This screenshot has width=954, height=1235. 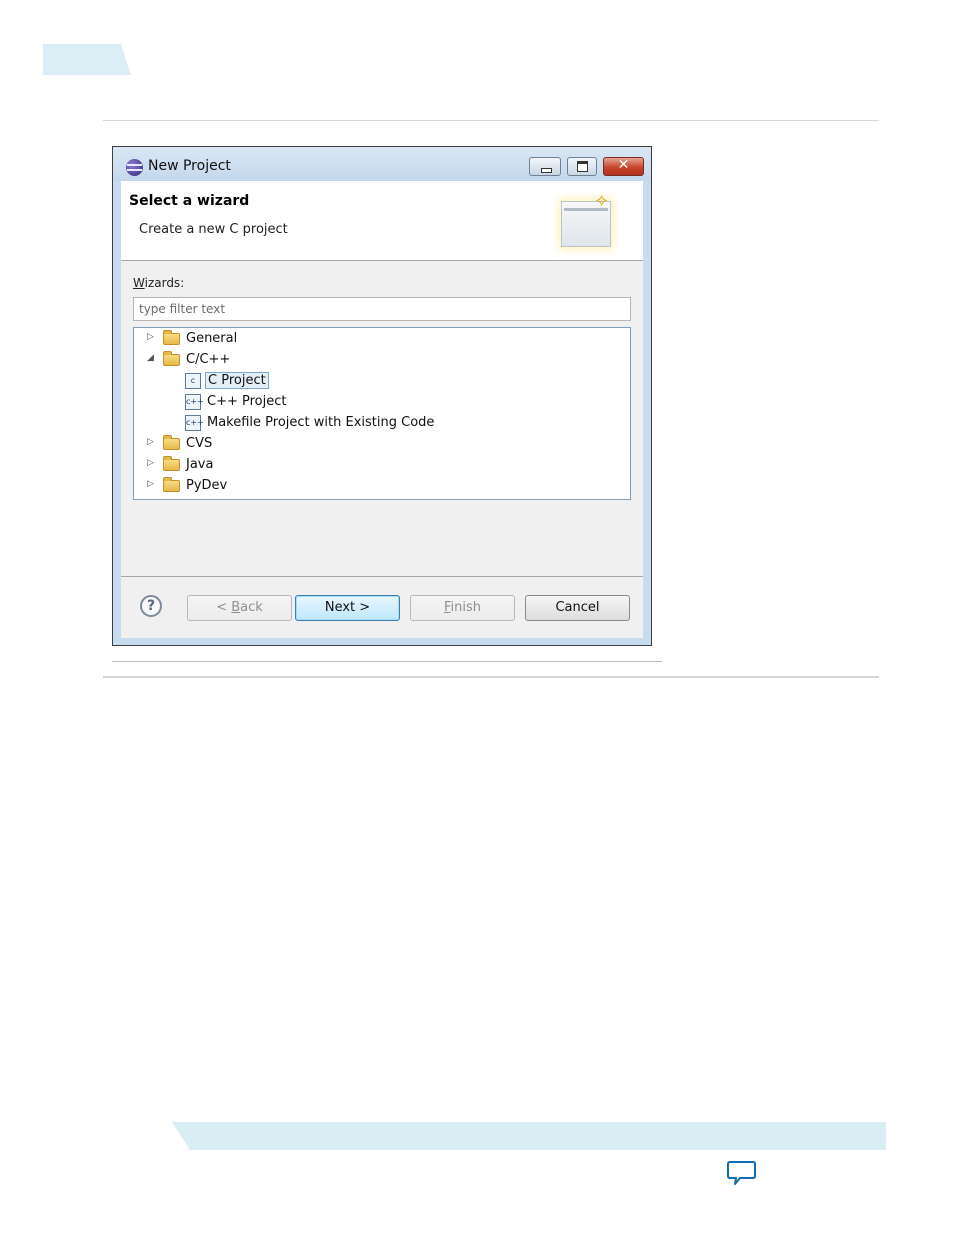 What do you see at coordinates (224, 607) in the screenshot?
I see `back-button-prefix: <` at bounding box center [224, 607].